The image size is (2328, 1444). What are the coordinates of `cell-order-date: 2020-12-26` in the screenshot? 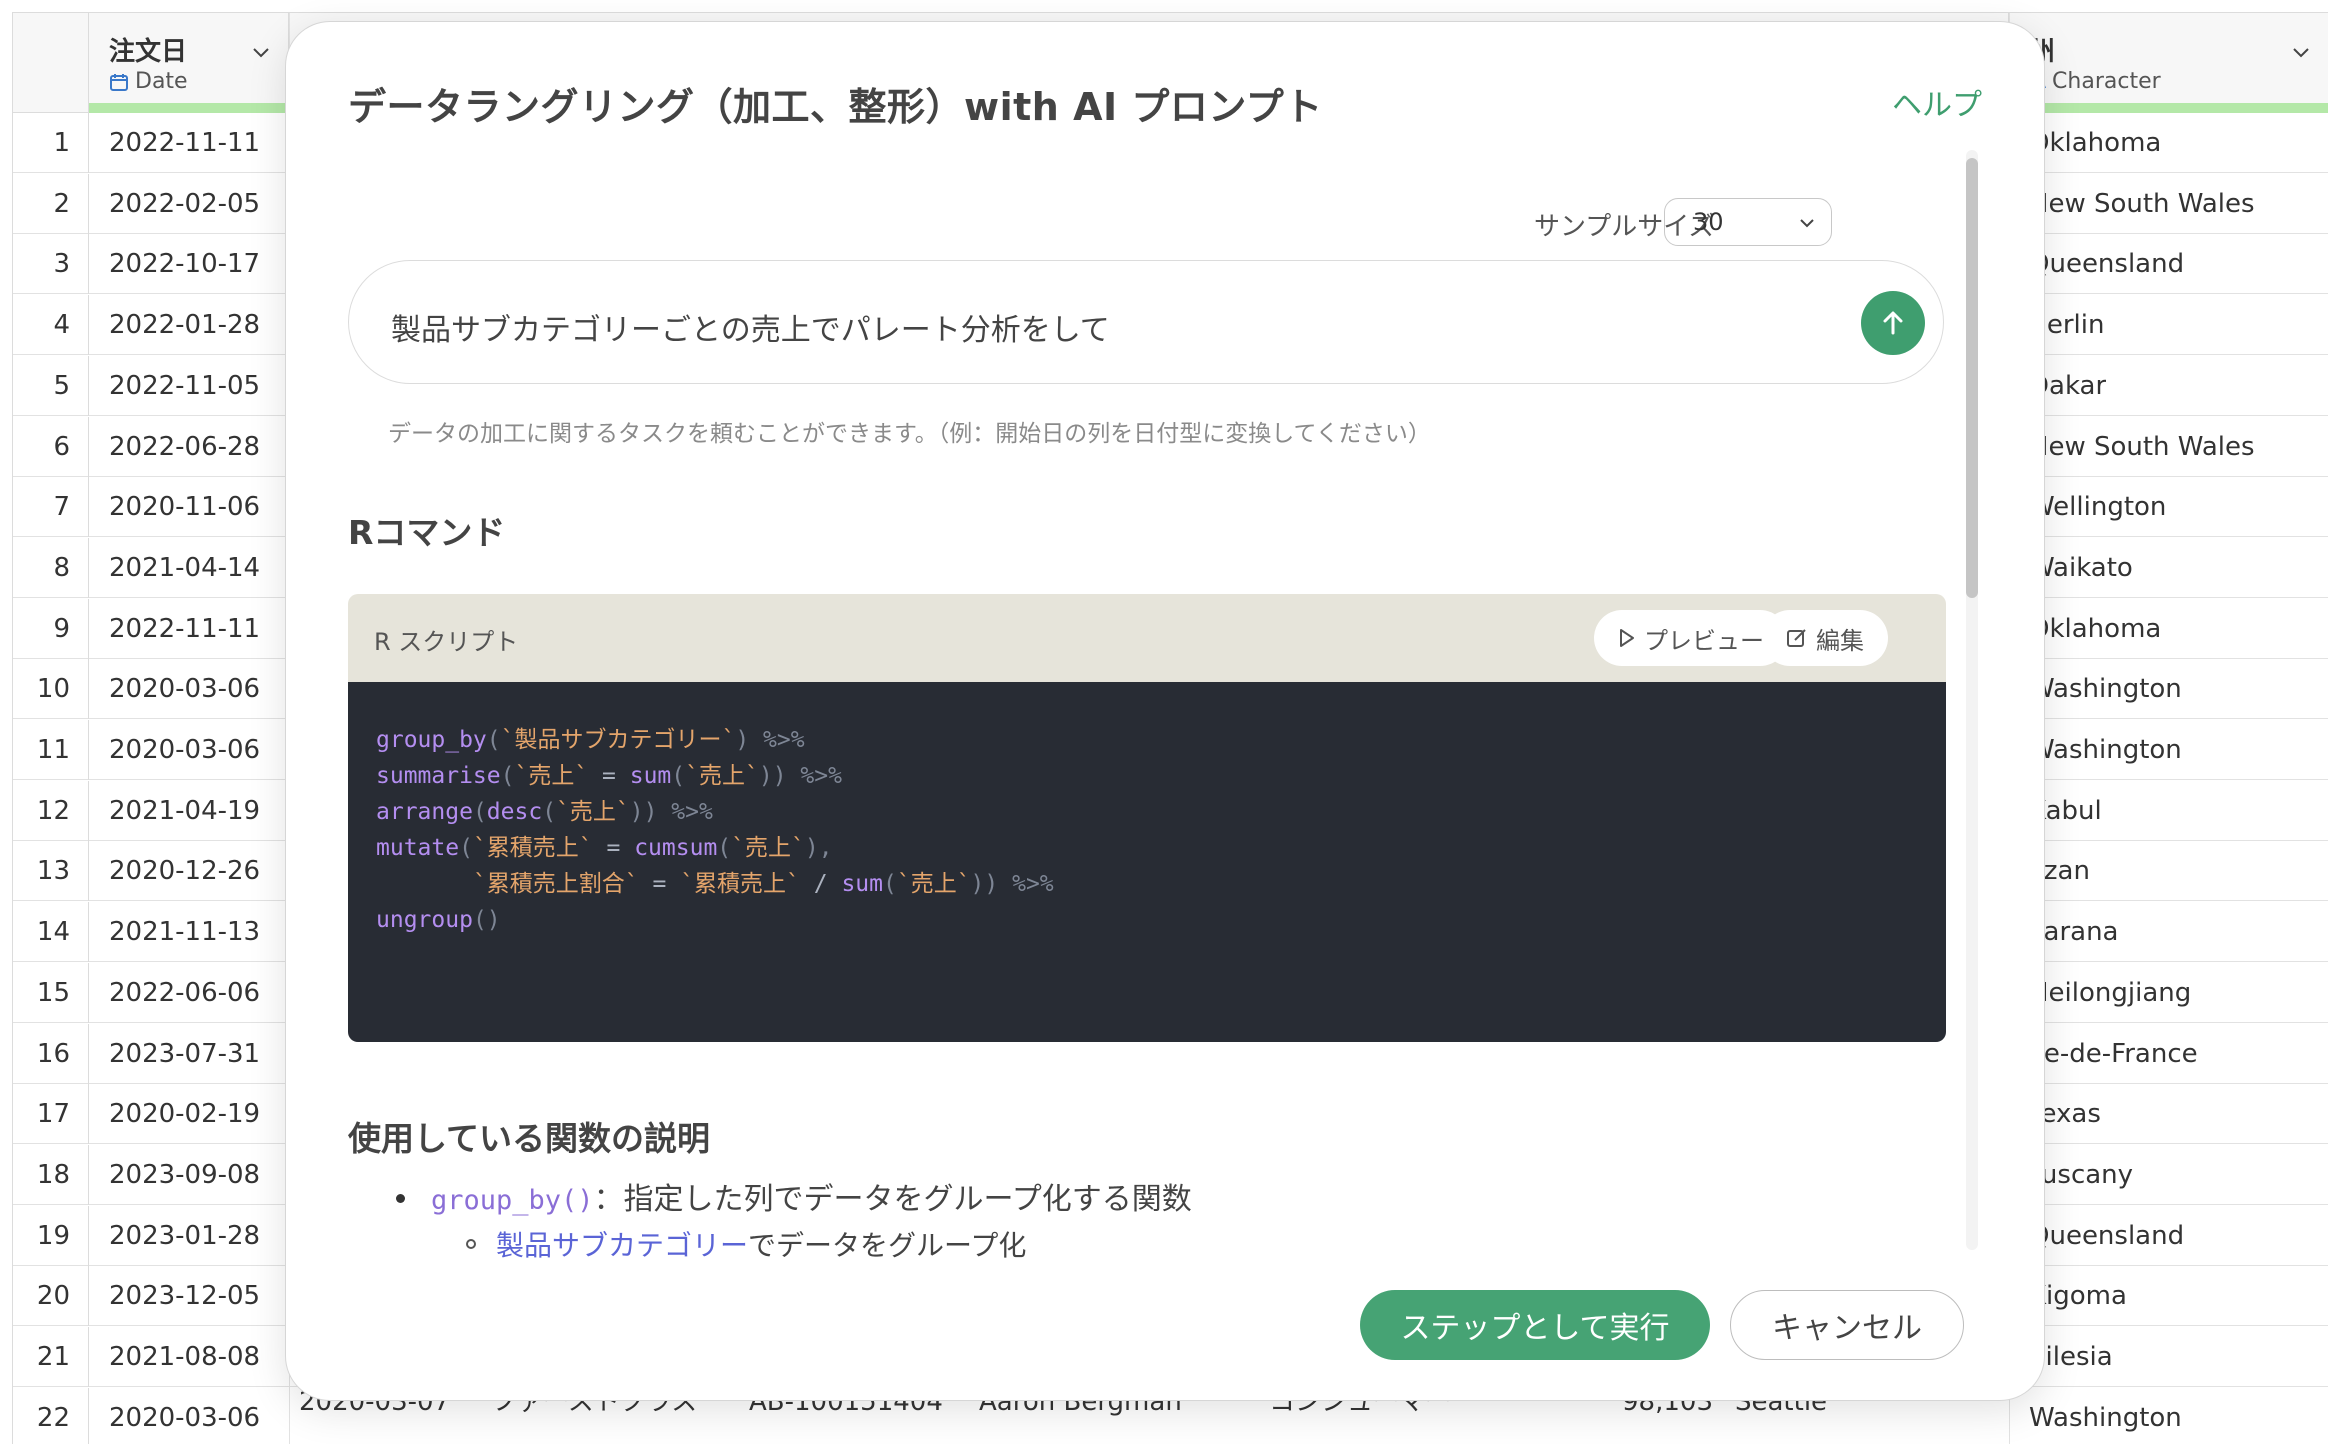 It's located at (184, 871).